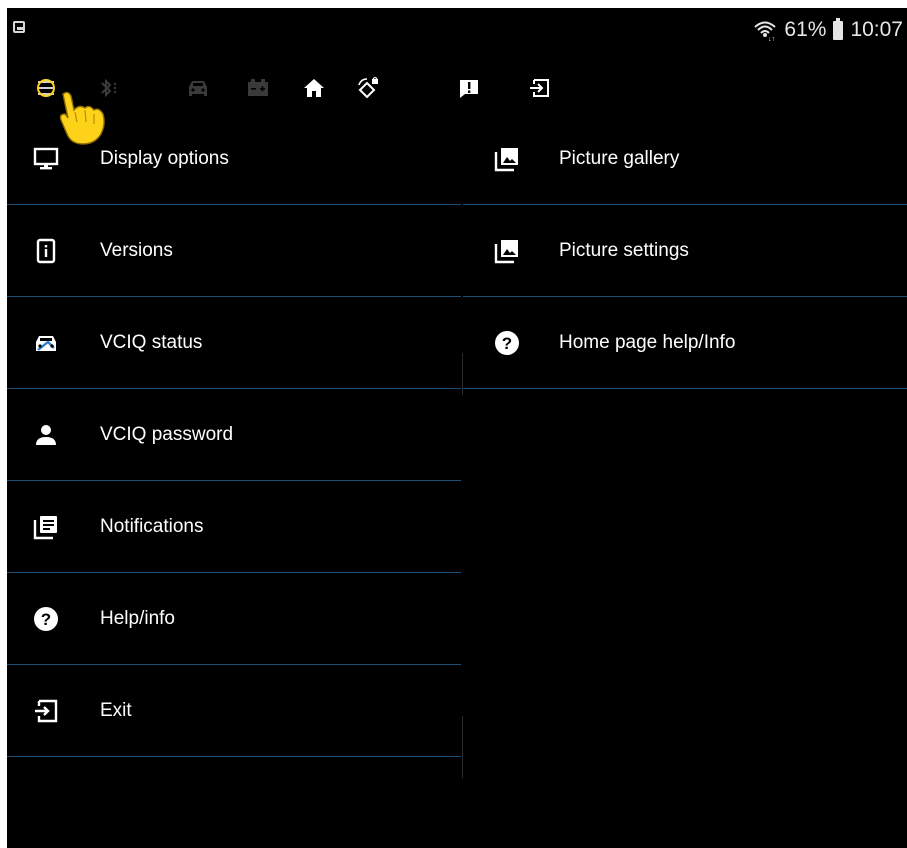 Image resolution: width=907 pixels, height=848 pixels. What do you see at coordinates (619, 158) in the screenshot?
I see `menu-item-label: Picture gallery` at bounding box center [619, 158].